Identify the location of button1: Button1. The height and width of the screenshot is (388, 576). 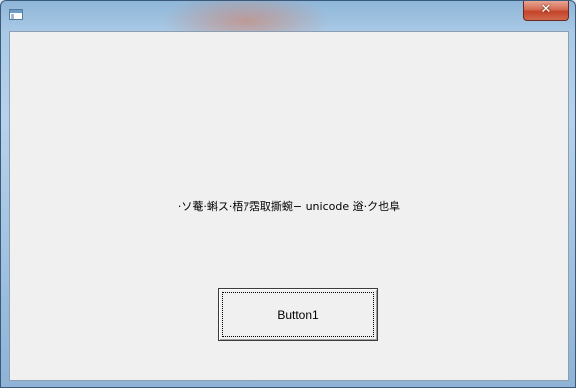
(298, 314).